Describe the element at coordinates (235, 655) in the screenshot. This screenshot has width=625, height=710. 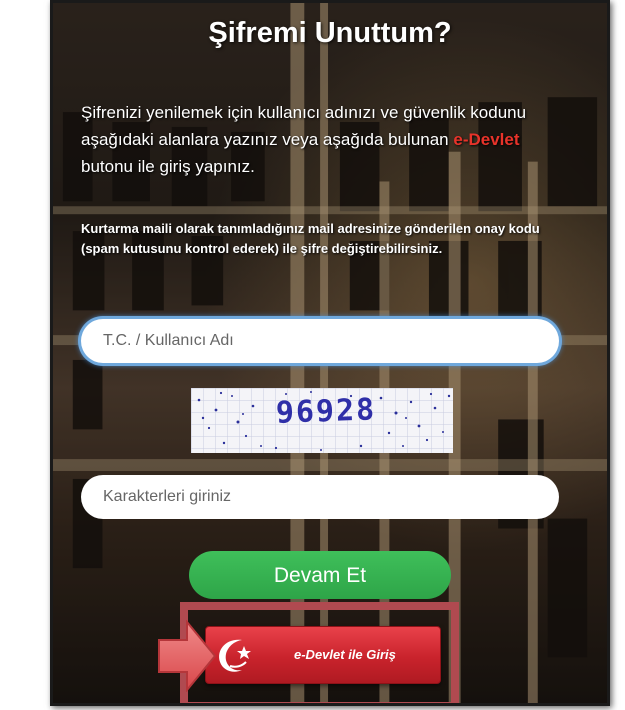
I see `edevlet-crescent-logo-icon` at that location.